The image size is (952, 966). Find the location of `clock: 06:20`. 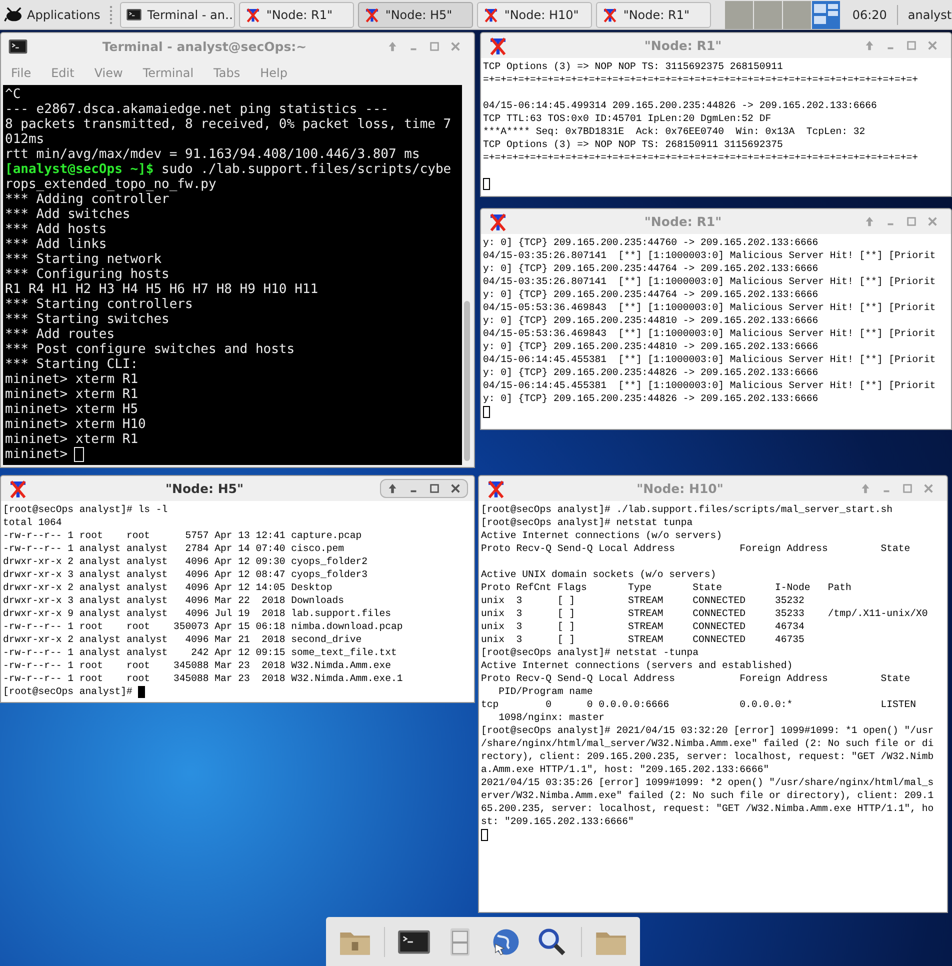

clock: 06:20 is located at coordinates (869, 15).